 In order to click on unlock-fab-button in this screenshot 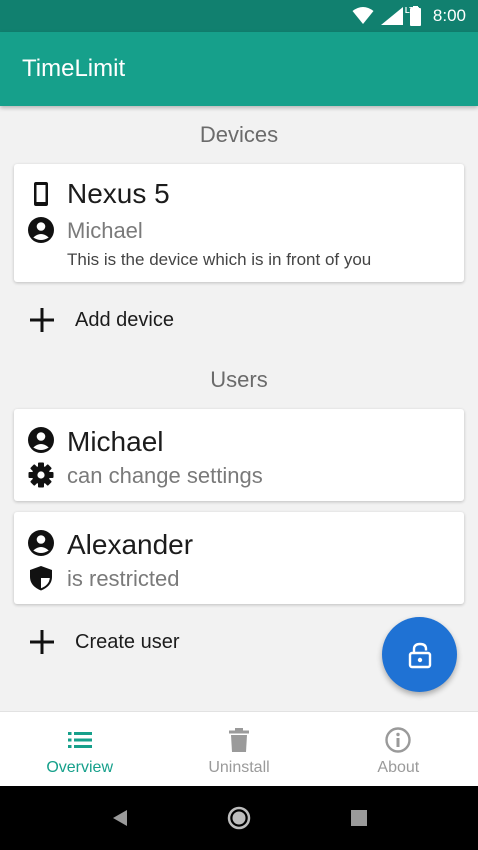, I will do `click(419, 654)`.